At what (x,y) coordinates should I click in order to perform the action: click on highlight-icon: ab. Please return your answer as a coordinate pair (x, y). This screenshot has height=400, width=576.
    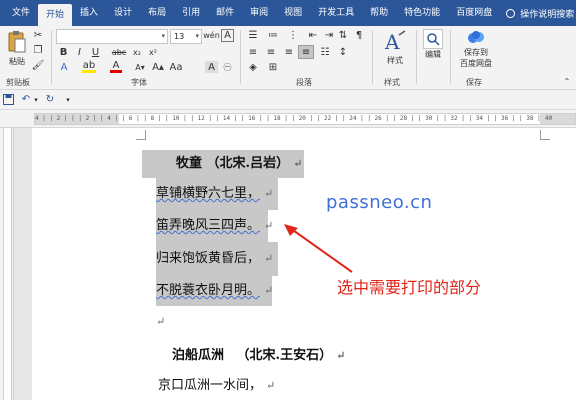
    Looking at the image, I should click on (89, 66).